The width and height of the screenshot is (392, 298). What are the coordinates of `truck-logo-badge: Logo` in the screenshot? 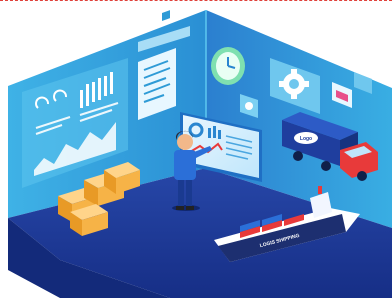 It's located at (306, 138).